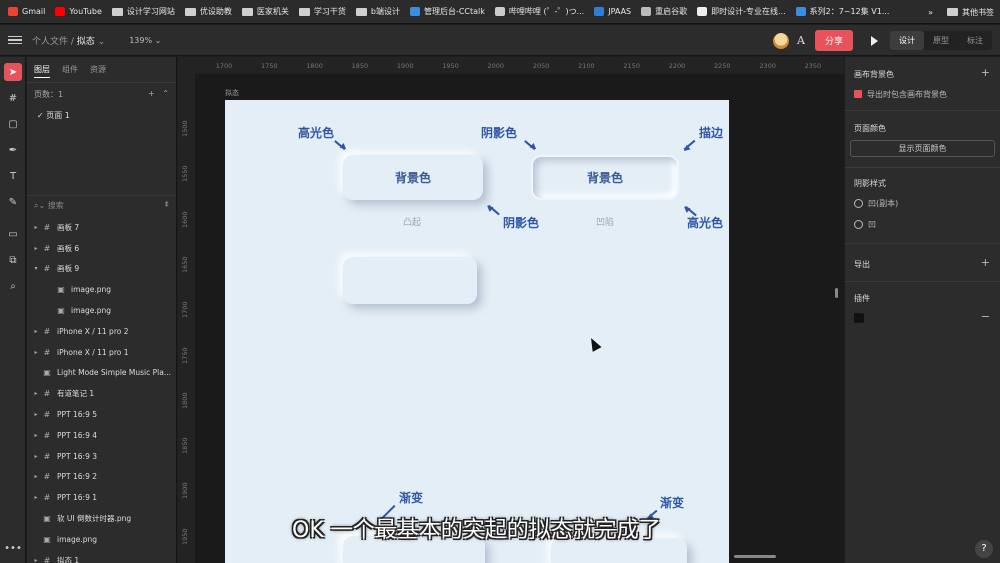 This screenshot has height=563, width=1000. What do you see at coordinates (165, 93) in the screenshot?
I see `collapse-icon: ⌃` at bounding box center [165, 93].